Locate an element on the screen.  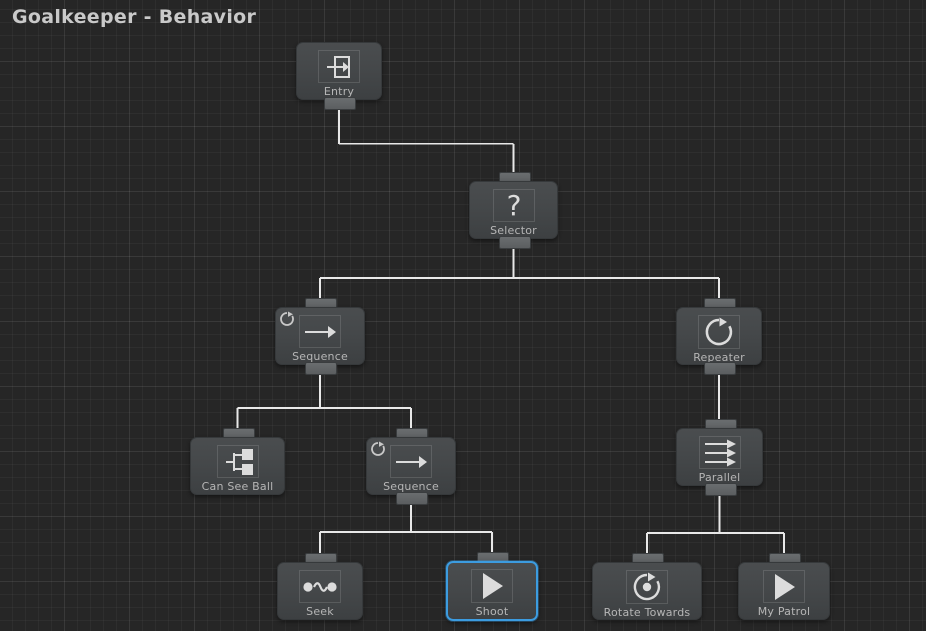
node-shoot: Shoot is located at coordinates (492, 591).